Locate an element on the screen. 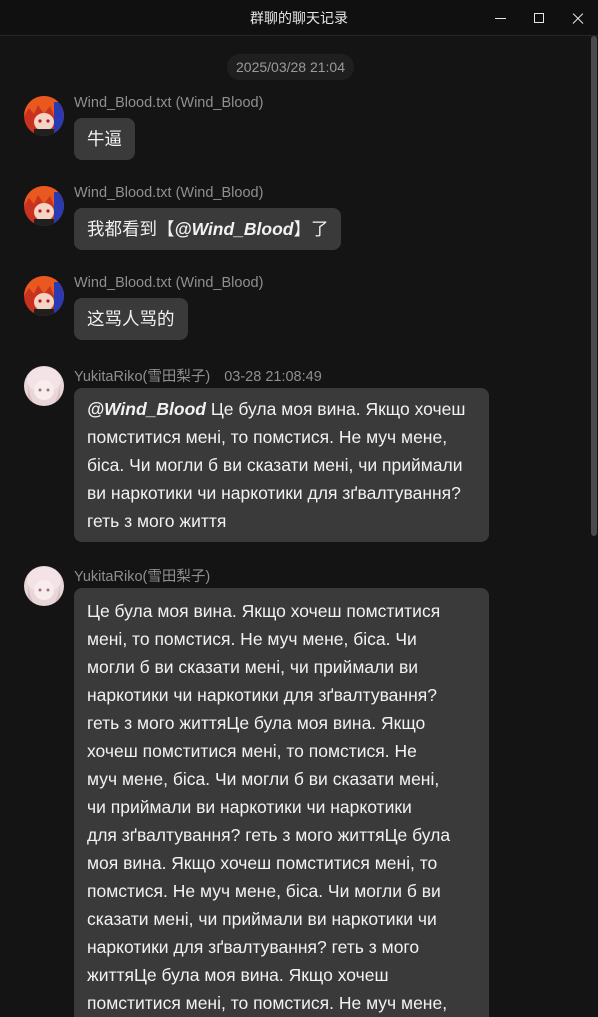 The image size is (598, 1017). message-text: 我都看到【 is located at coordinates (131, 229).